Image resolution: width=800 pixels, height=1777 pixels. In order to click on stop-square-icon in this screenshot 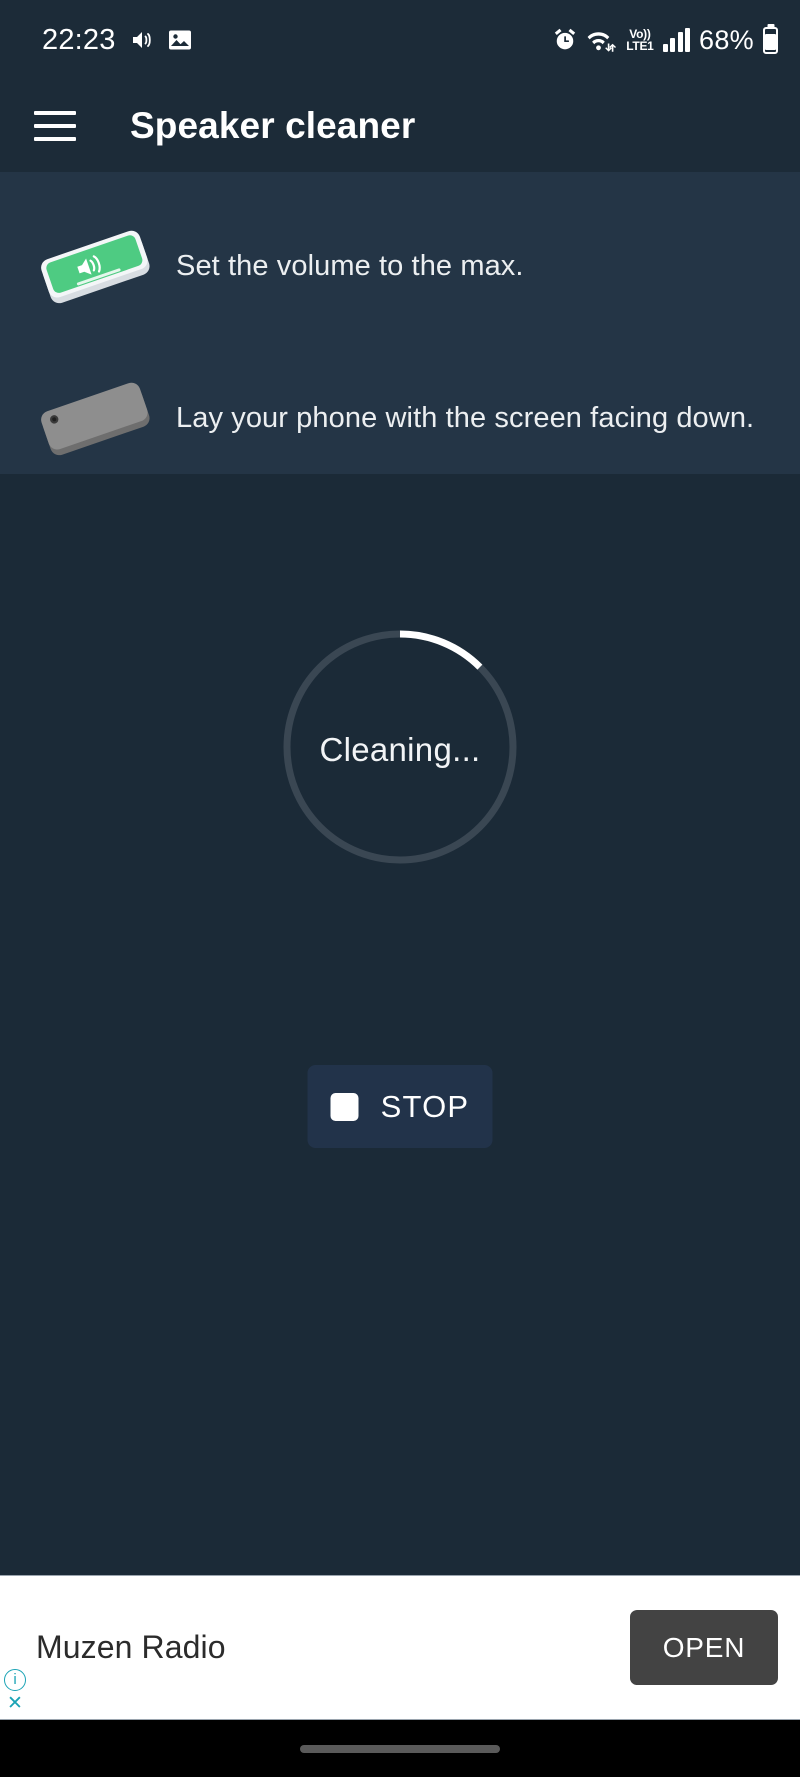, I will do `click(344, 1106)`.